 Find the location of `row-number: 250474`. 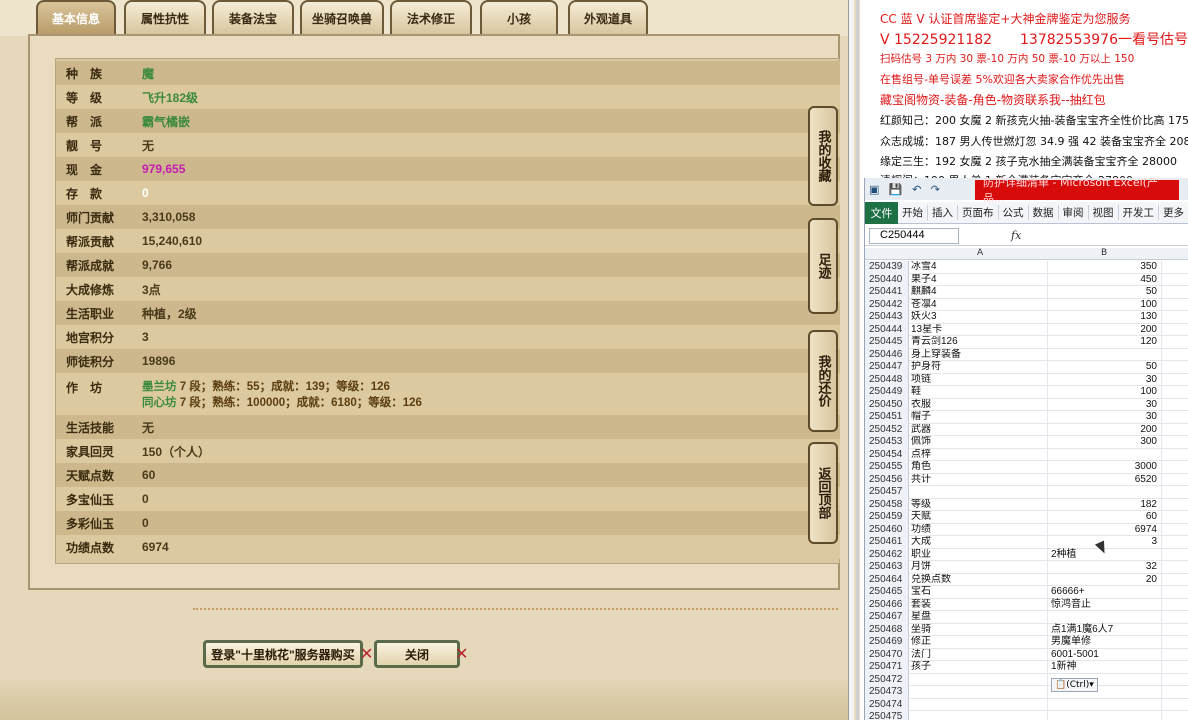

row-number: 250474 is located at coordinates (887, 704).